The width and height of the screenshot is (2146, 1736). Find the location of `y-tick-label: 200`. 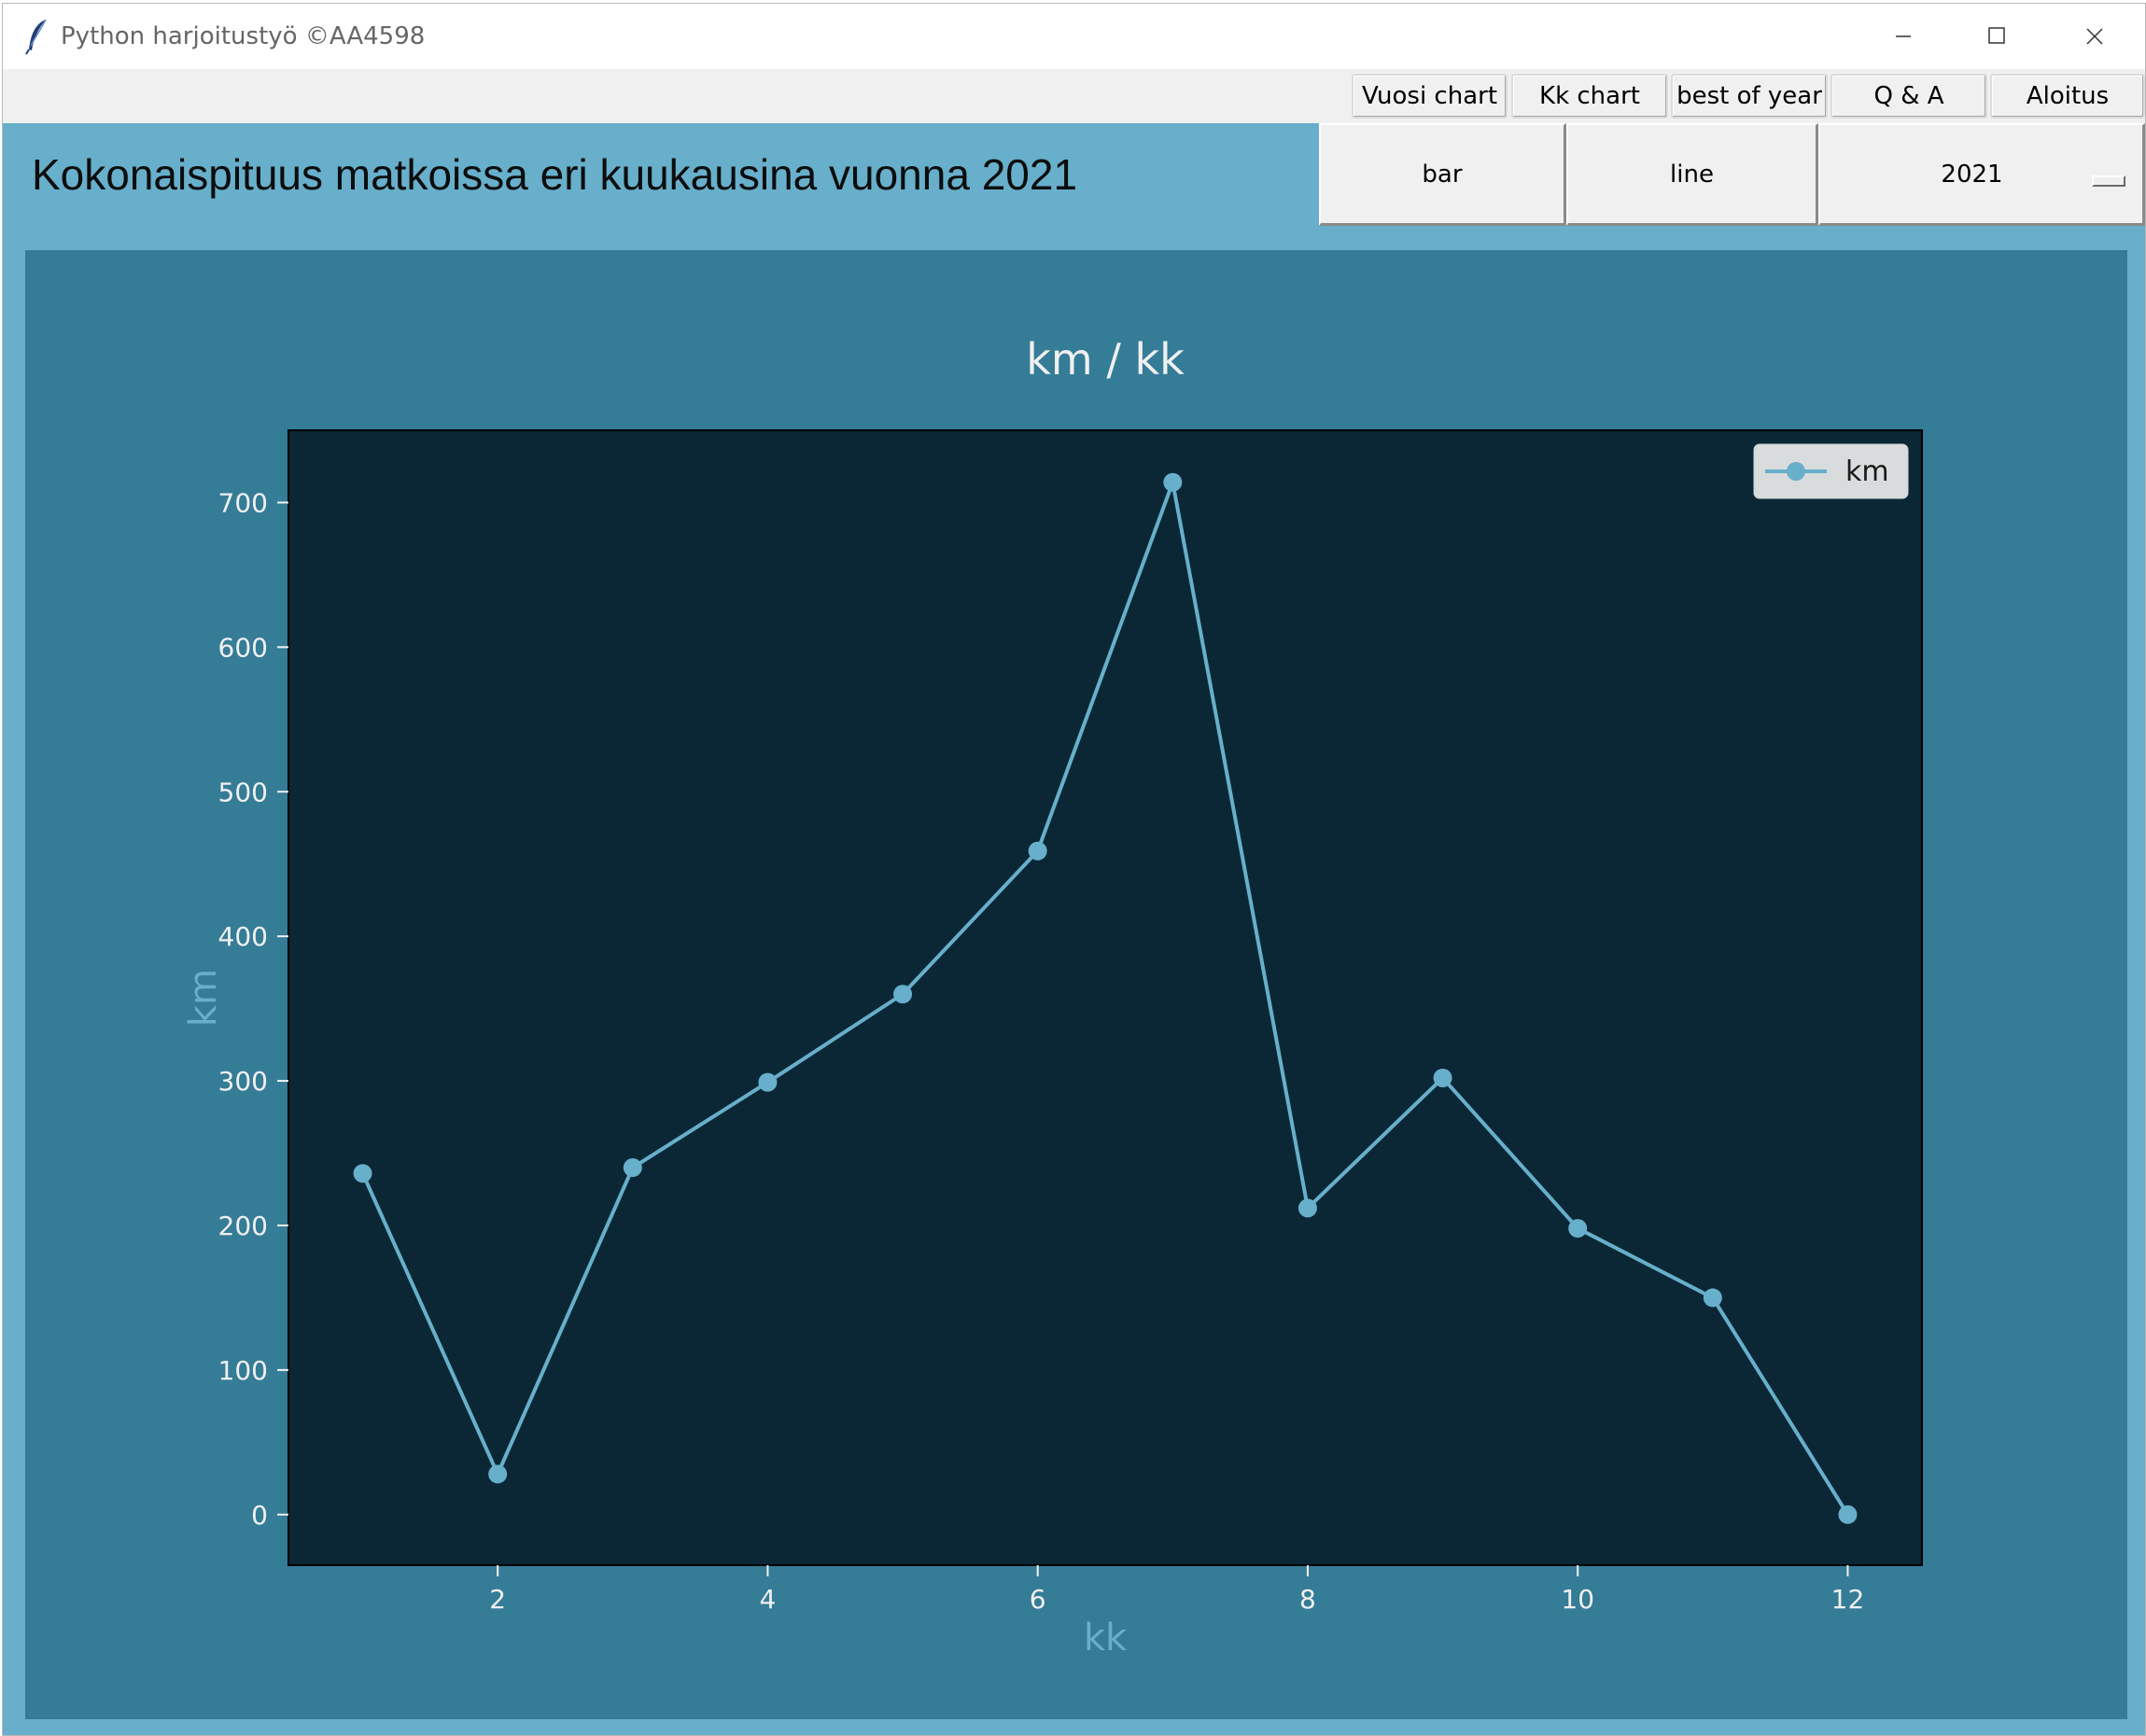

y-tick-label: 200 is located at coordinates (243, 1226).